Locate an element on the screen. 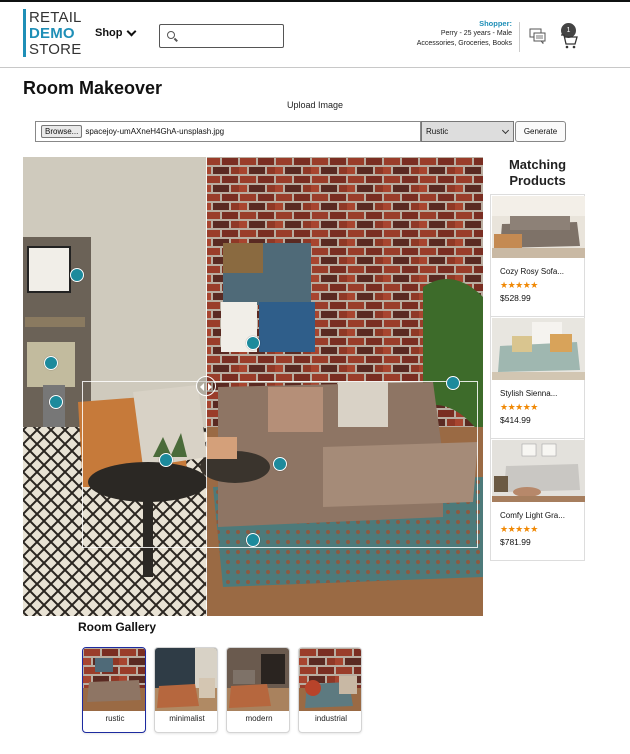 The width and height of the screenshot is (630, 754). page-title: Room Makeover is located at coordinates (93, 88).